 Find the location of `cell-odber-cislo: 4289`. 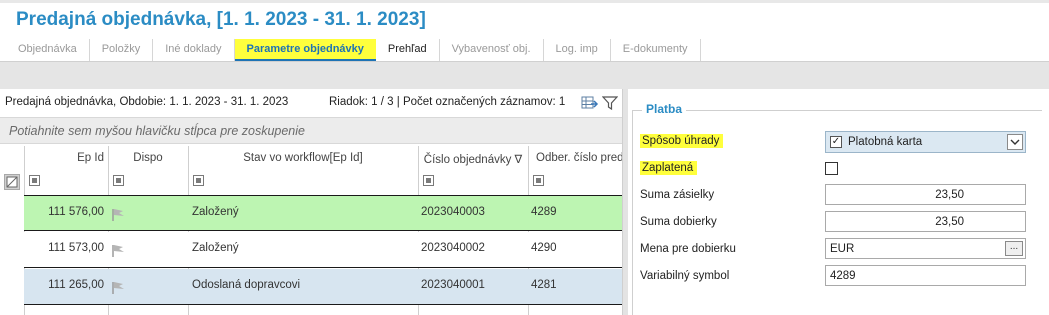

cell-odber-cislo: 4289 is located at coordinates (544, 212).